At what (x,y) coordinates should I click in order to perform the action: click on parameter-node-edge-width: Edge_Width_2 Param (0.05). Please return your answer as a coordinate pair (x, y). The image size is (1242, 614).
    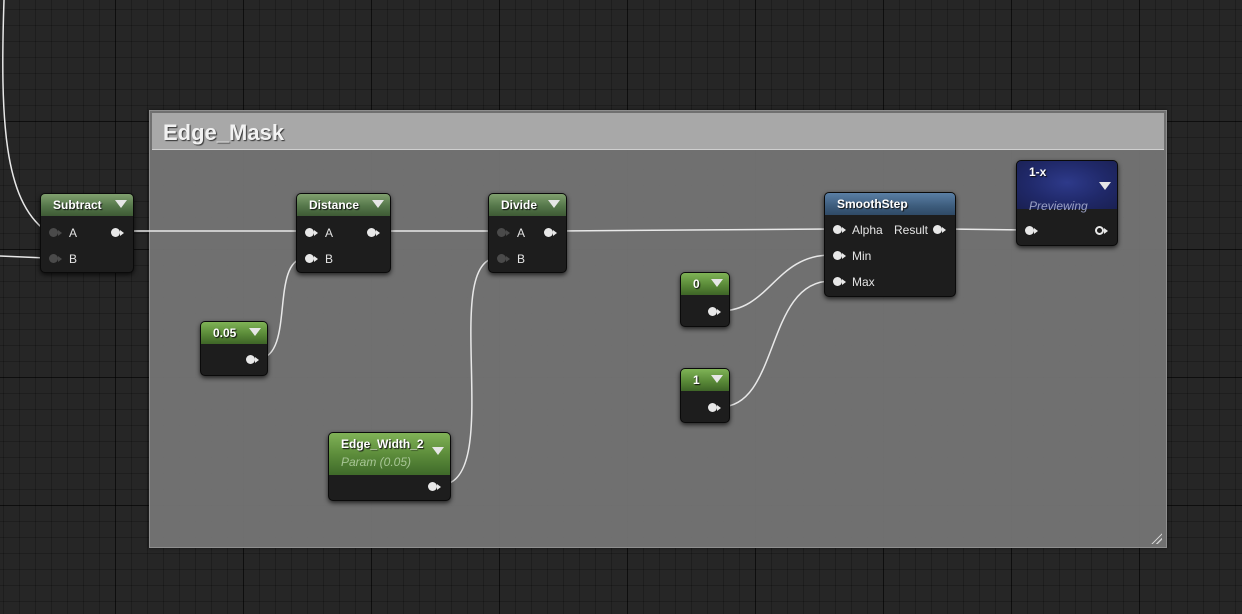
    Looking at the image, I should click on (389, 466).